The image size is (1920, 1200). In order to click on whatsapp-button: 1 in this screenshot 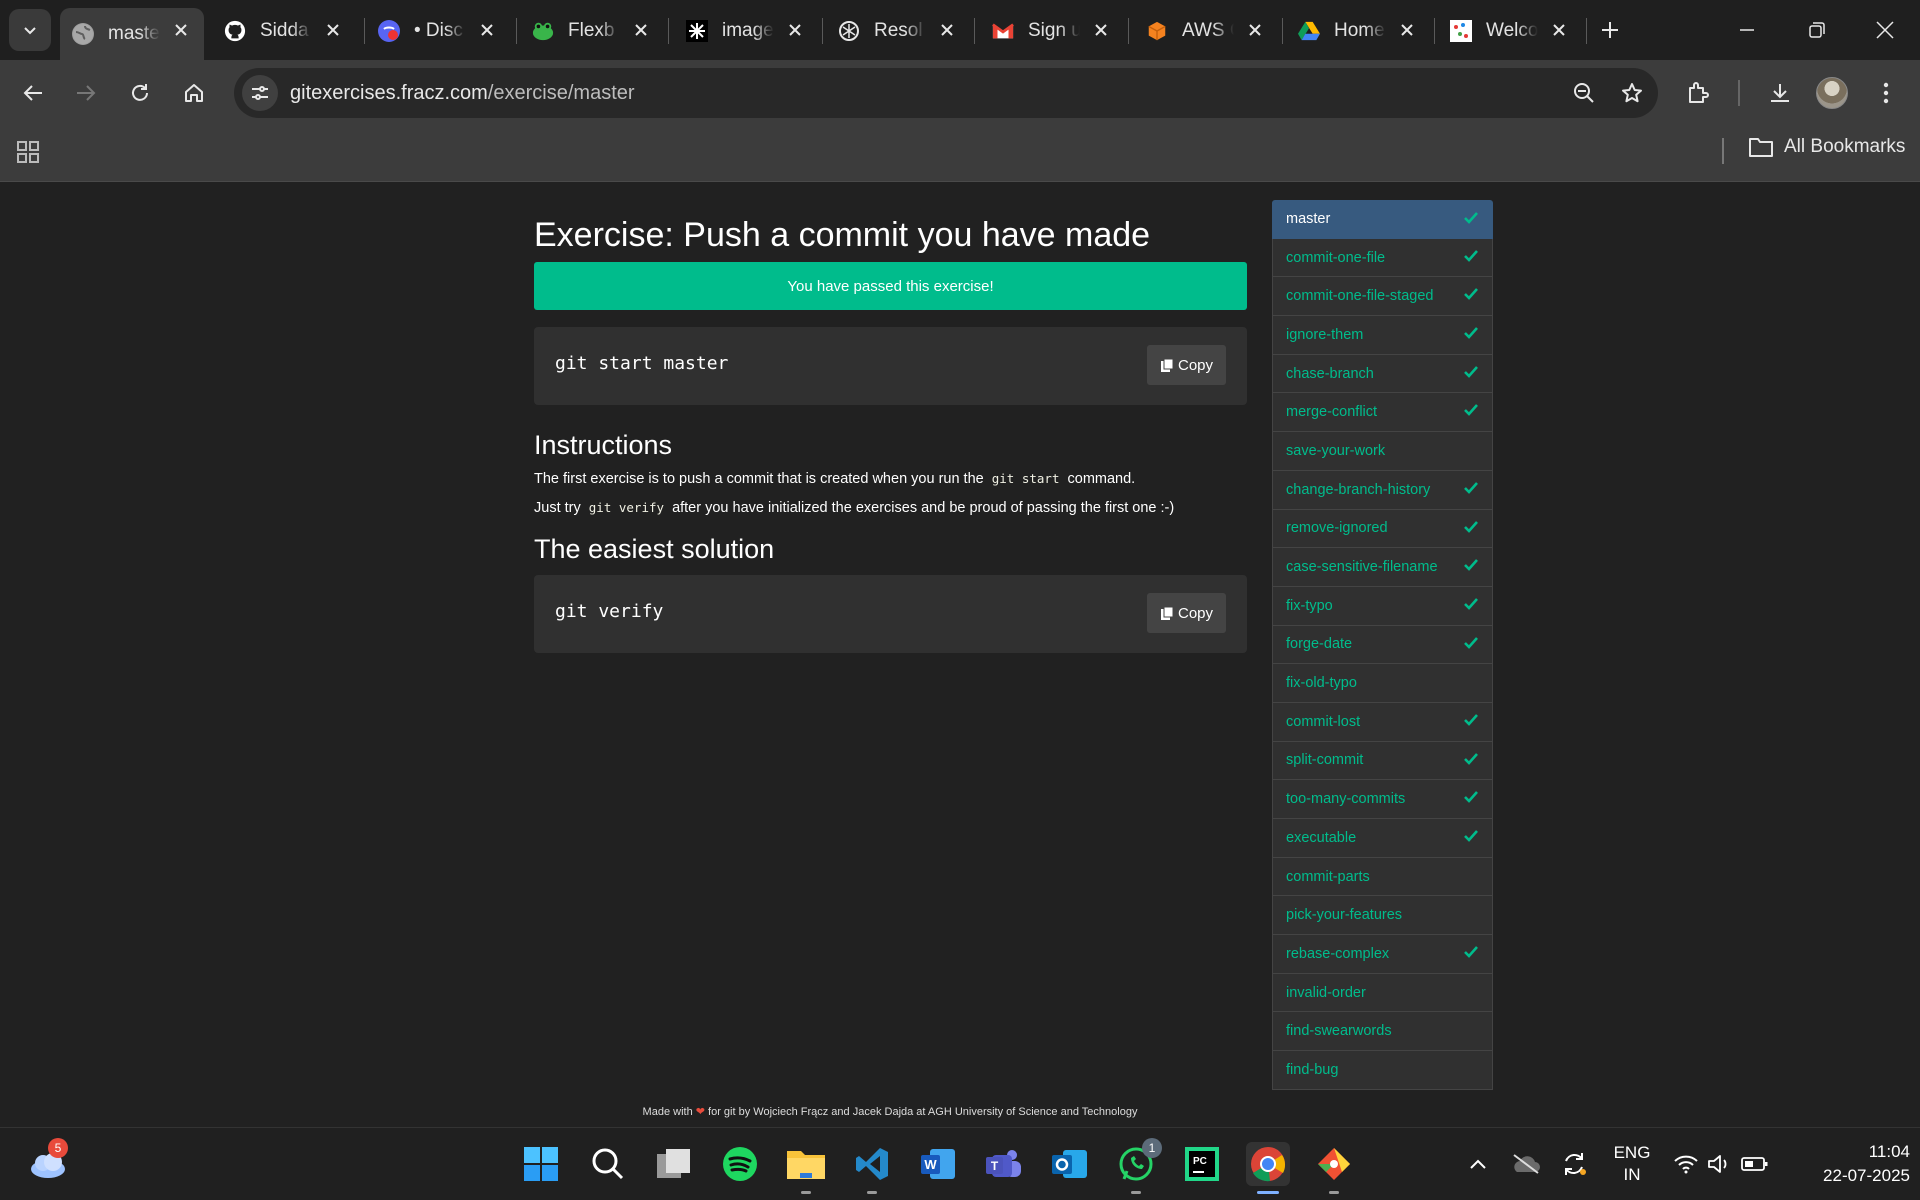, I will do `click(1138, 1166)`.